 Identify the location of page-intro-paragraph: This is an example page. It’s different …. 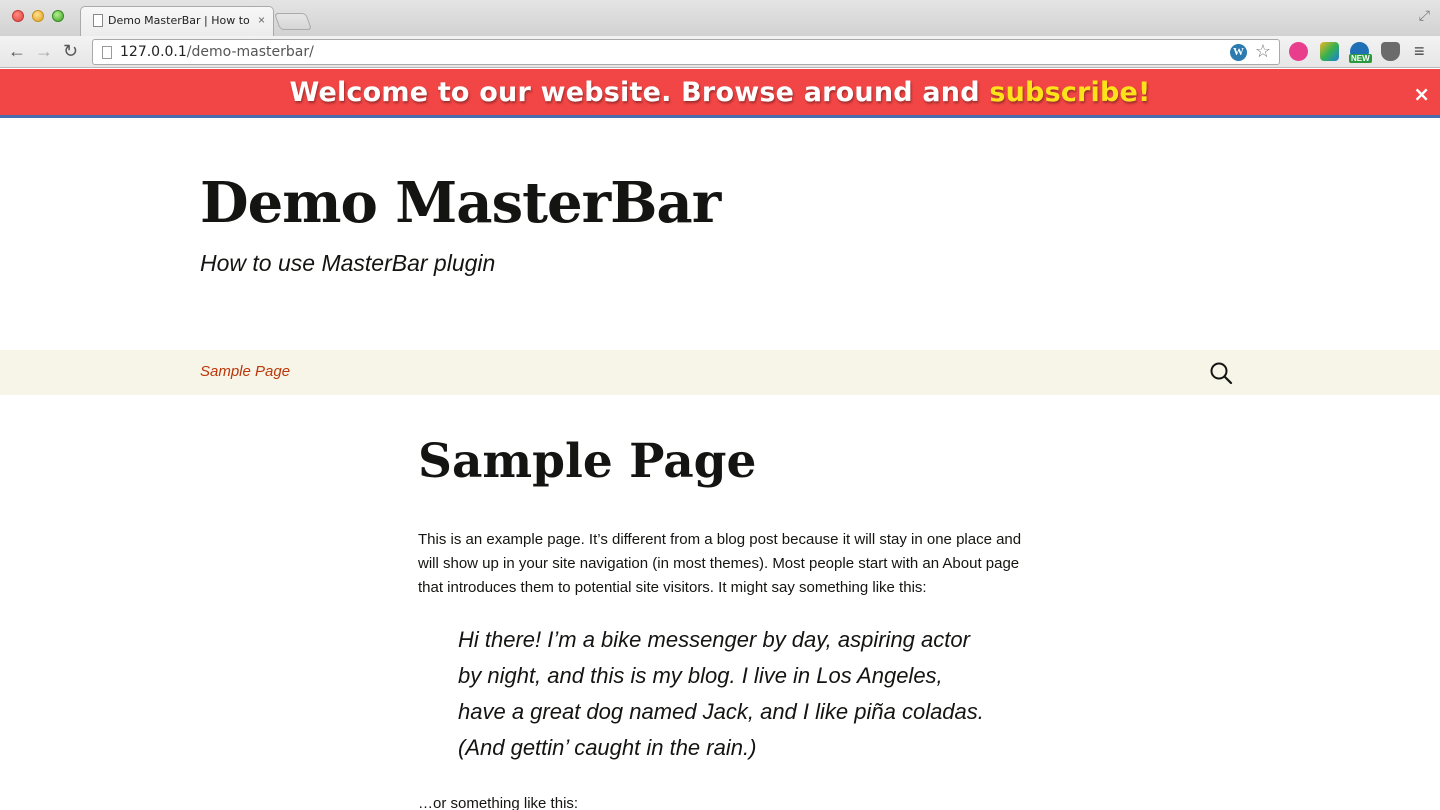
(720, 563).